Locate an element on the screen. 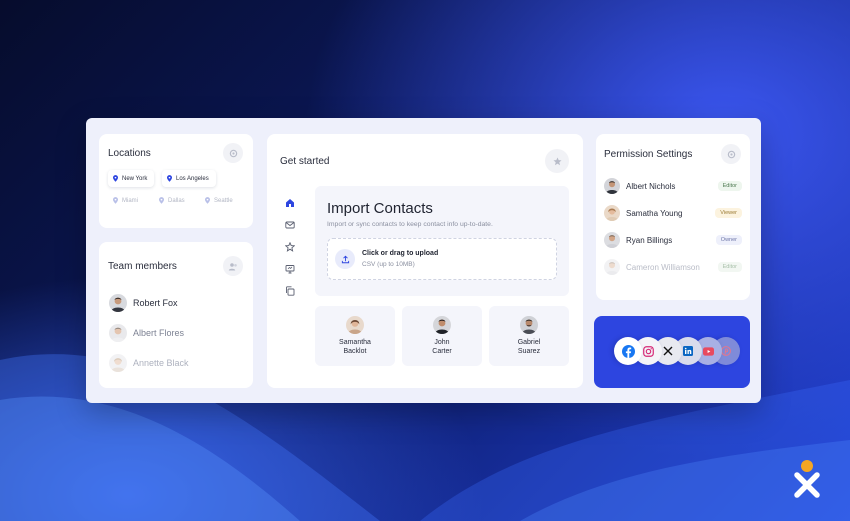 The width and height of the screenshot is (850, 521). contact-name: Samantha Backlot is located at coordinates (355, 347).